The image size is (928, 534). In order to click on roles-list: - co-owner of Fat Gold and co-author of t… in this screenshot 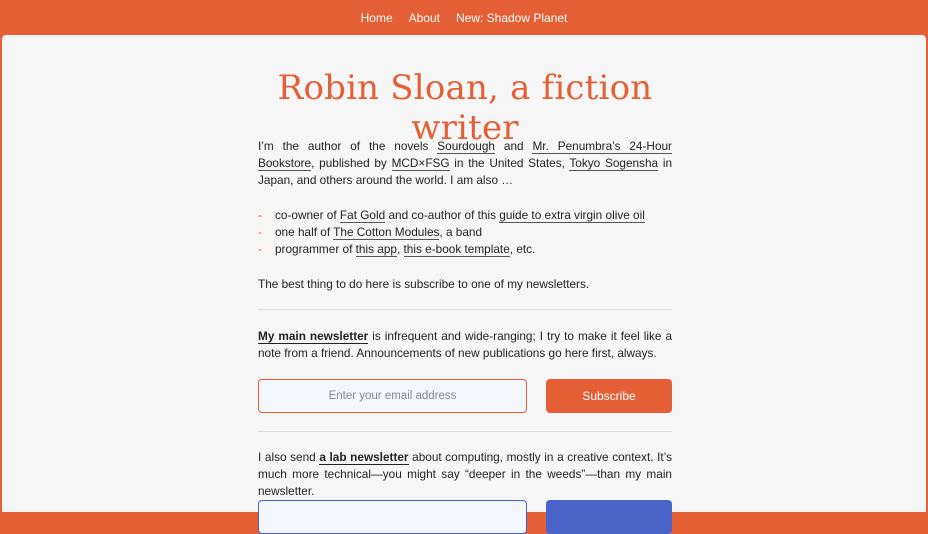, I will do `click(451, 232)`.